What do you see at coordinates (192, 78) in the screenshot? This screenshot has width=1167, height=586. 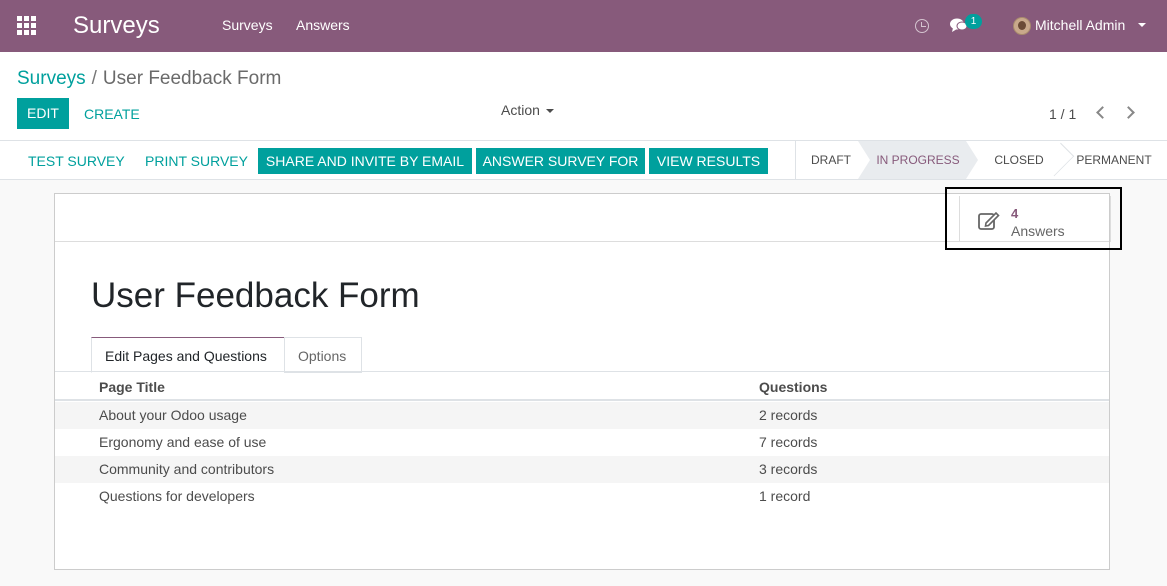 I see `breadcrumb-current: User Feedback Form` at bounding box center [192, 78].